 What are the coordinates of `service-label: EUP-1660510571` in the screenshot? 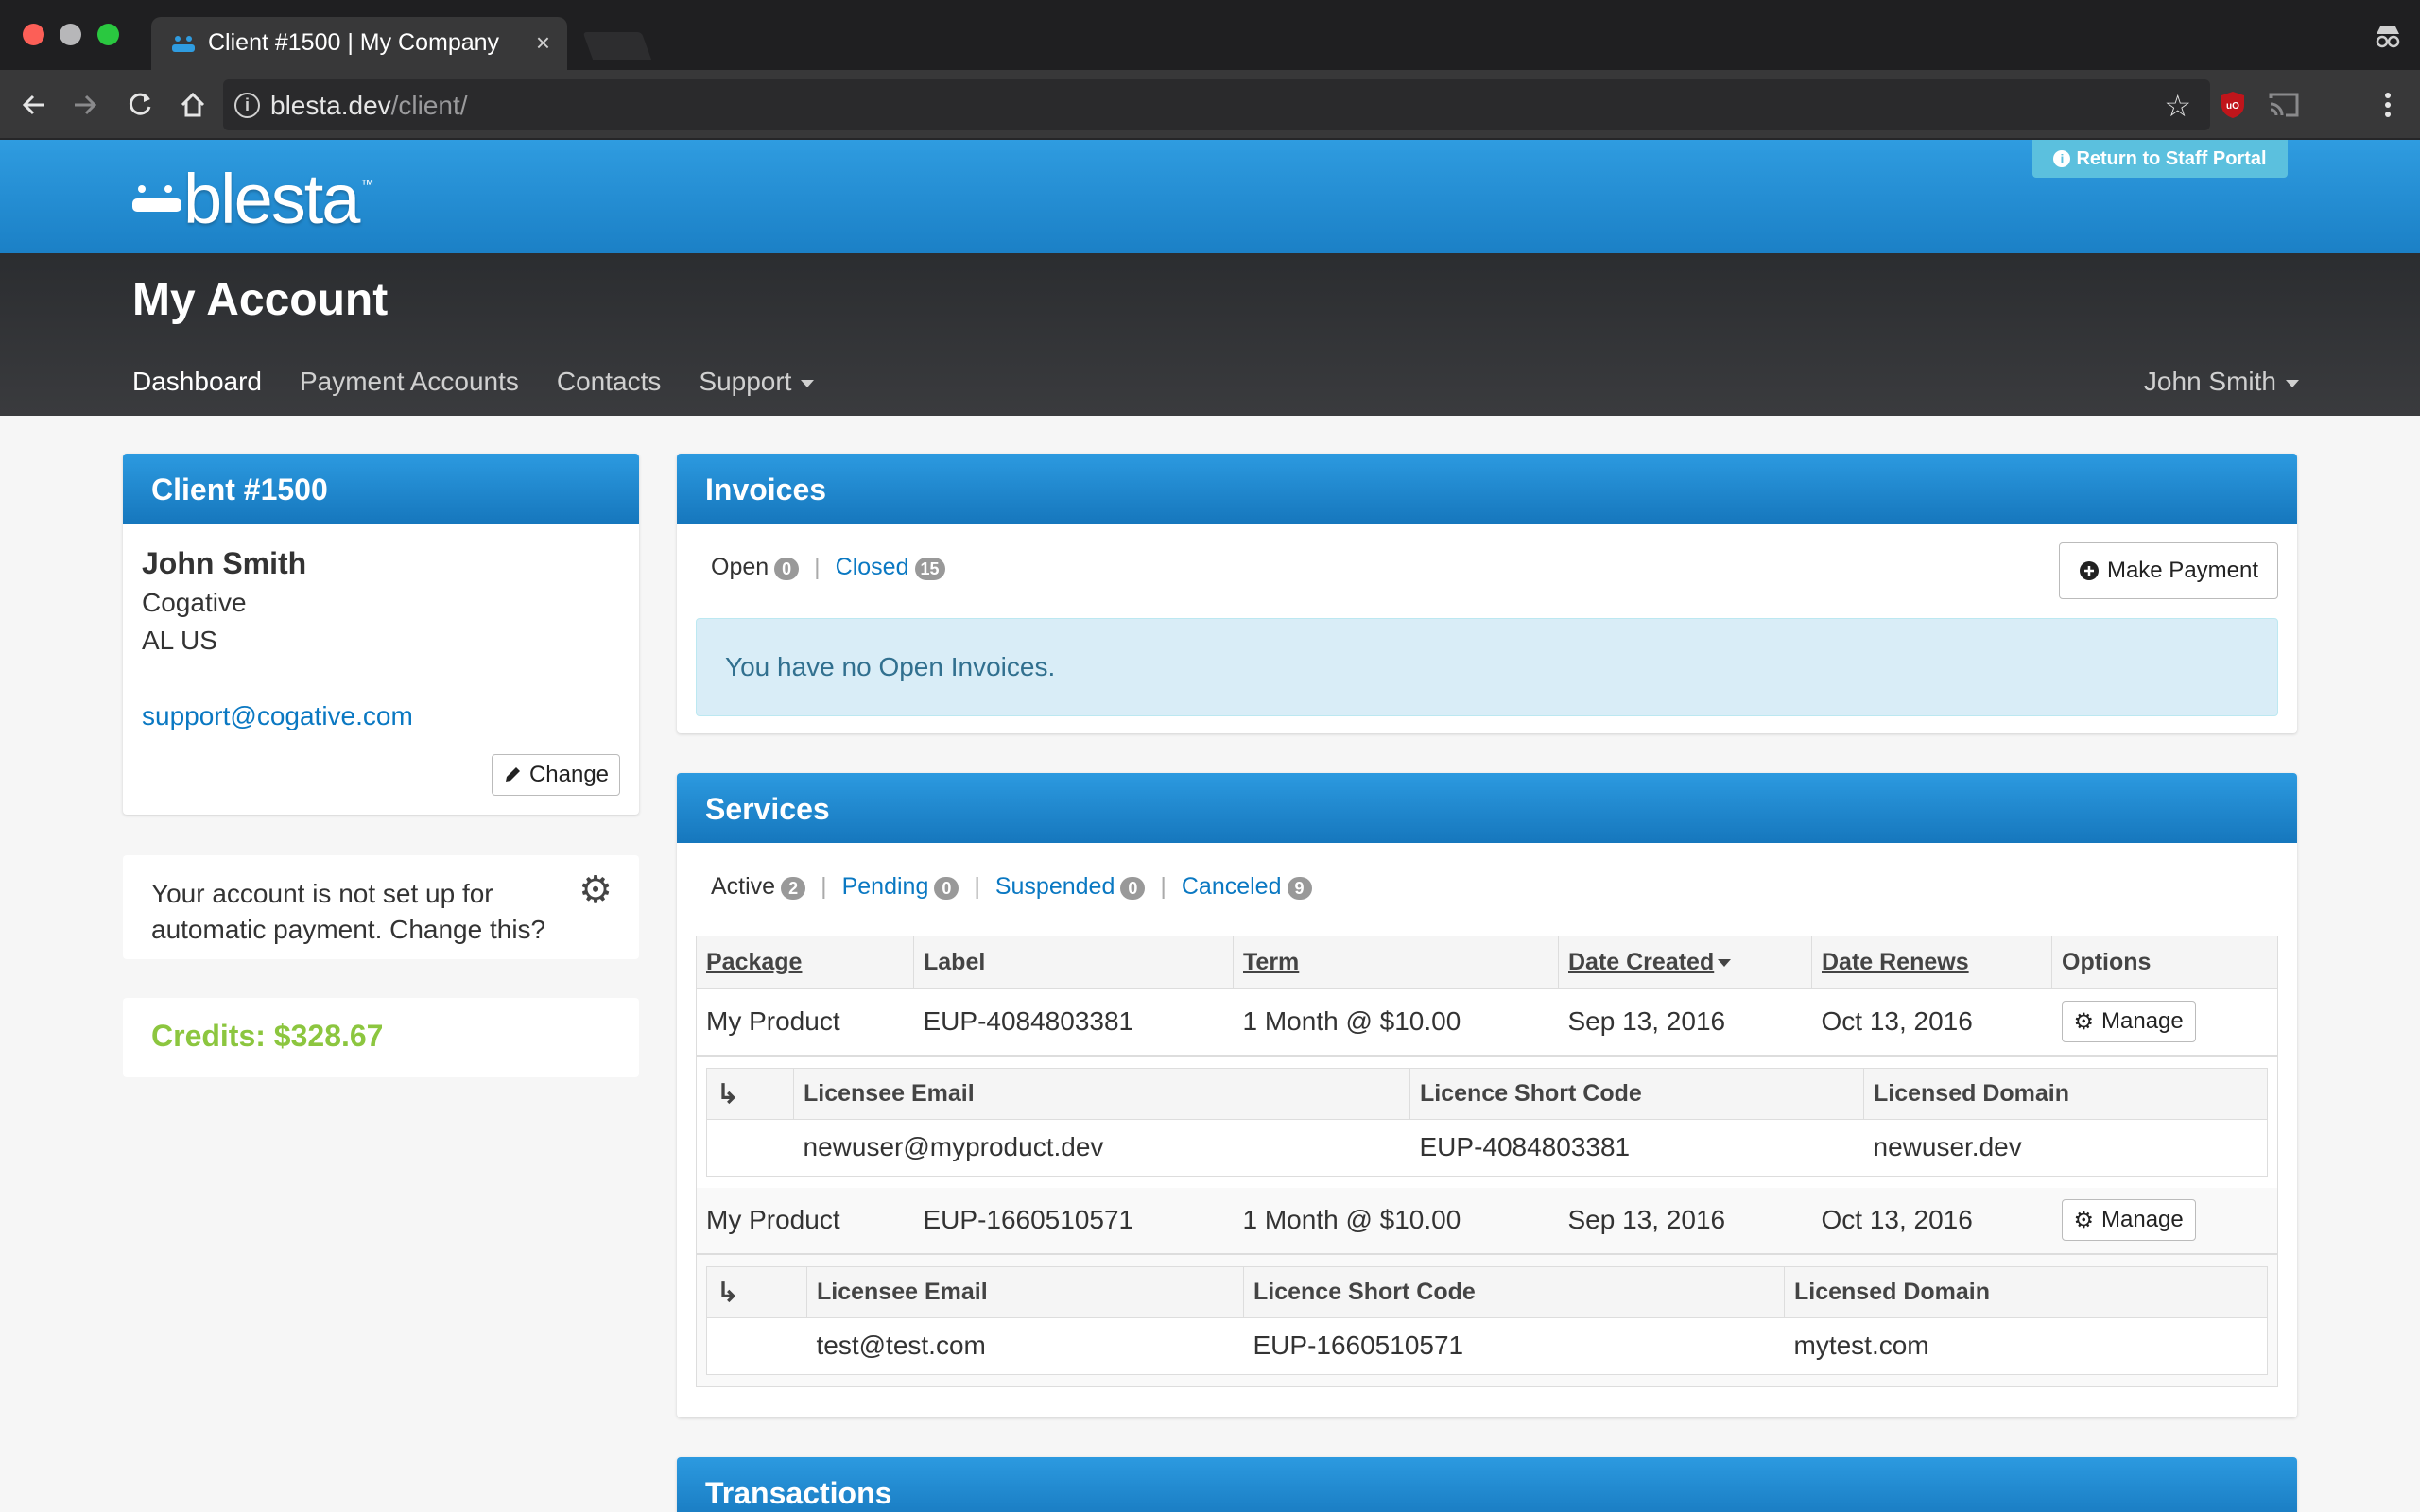 It's located at (1073, 1221).